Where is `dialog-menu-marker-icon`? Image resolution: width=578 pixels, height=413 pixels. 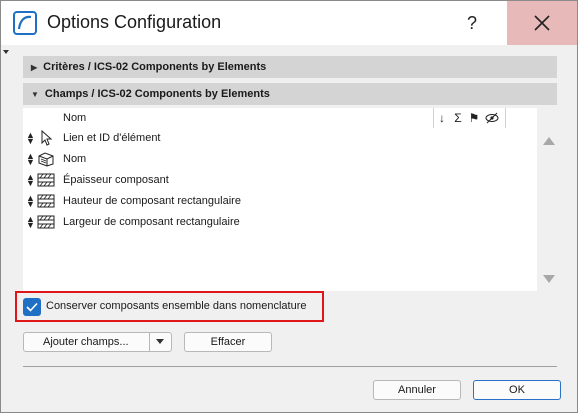 dialog-menu-marker-icon is located at coordinates (6, 52).